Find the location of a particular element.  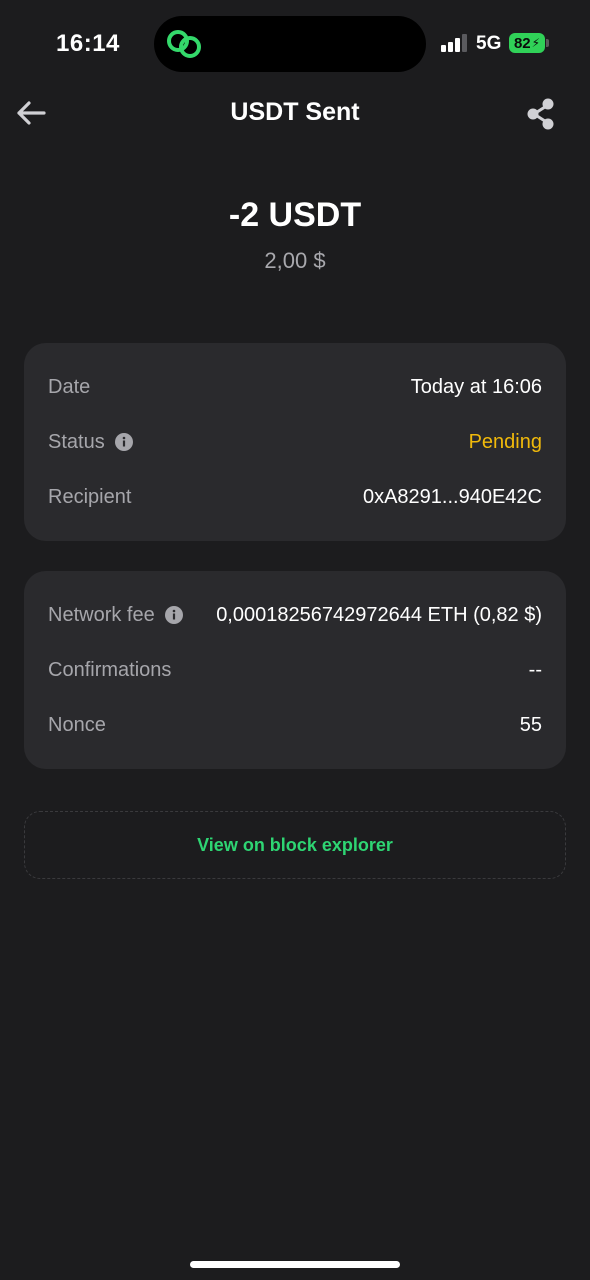

dynamic-island is located at coordinates (290, 44).